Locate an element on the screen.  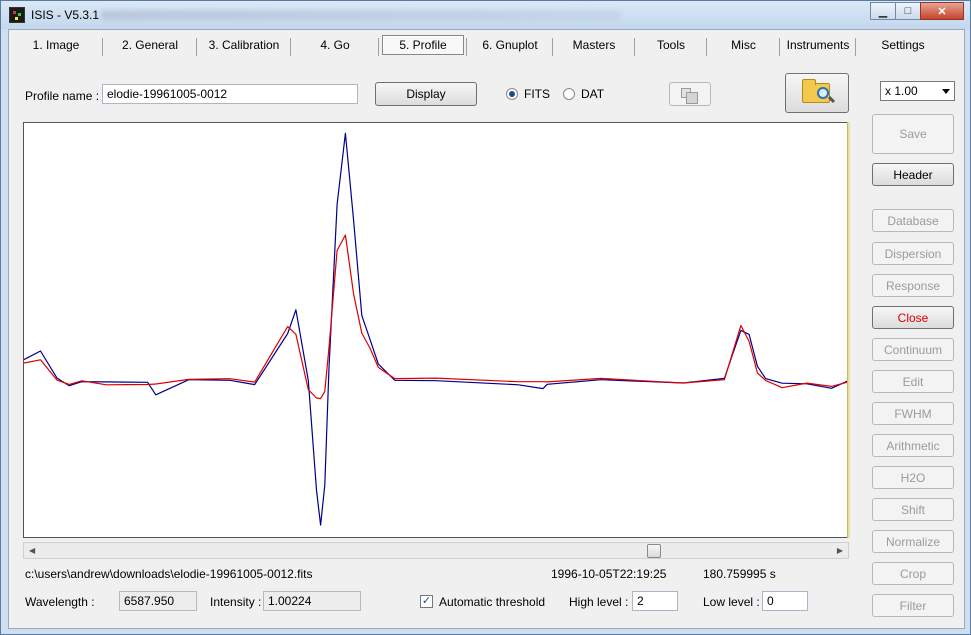
tab-label: 2. General is located at coordinates (150, 45).